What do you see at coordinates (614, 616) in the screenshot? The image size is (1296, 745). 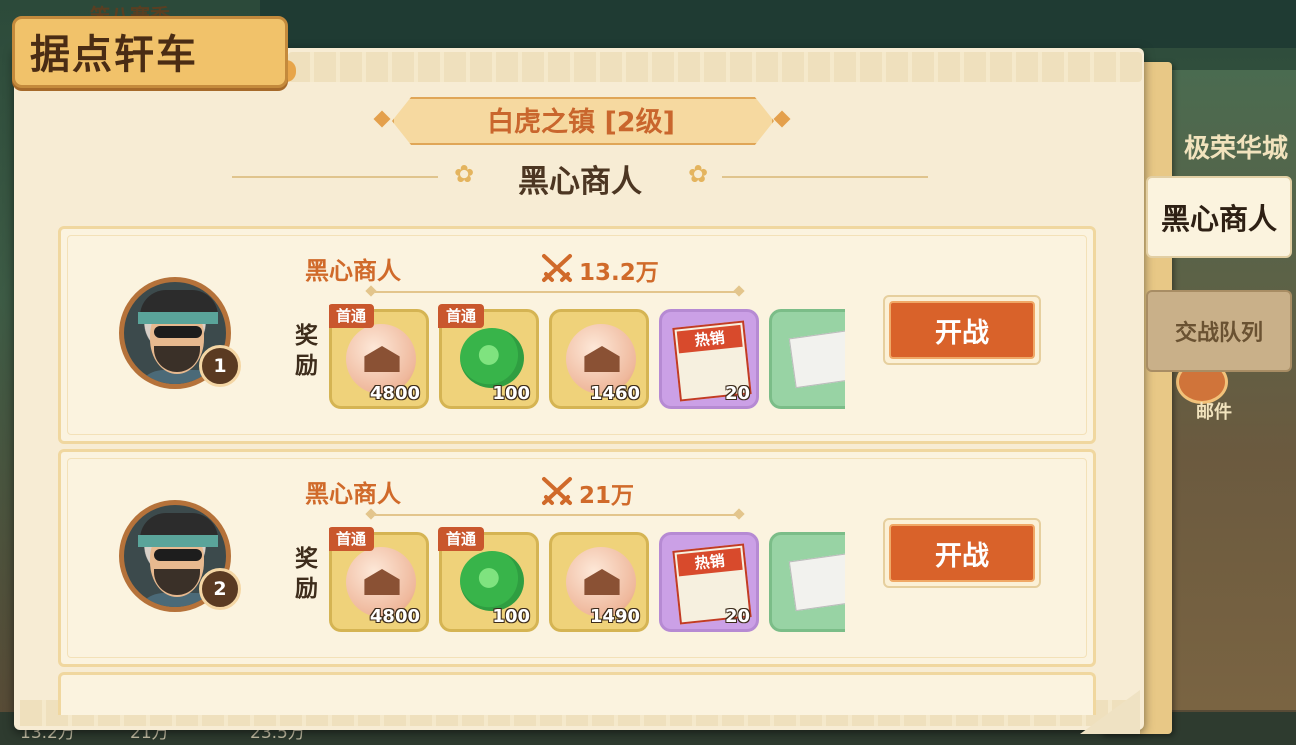 I see `reward-count: 1490` at bounding box center [614, 616].